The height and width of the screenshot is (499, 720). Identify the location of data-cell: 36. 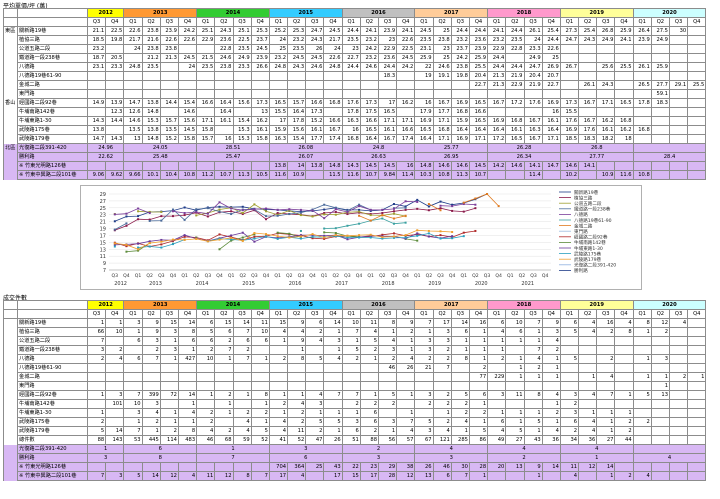
(551, 440).